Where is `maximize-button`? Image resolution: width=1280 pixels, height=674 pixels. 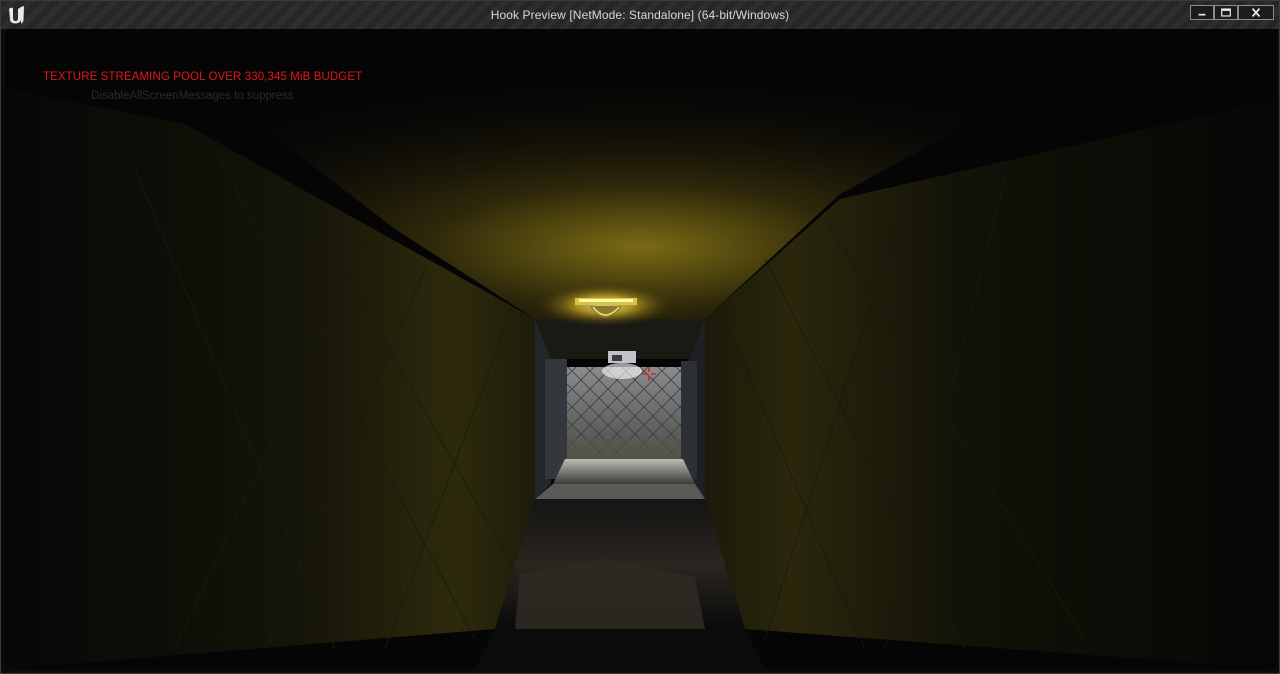 maximize-button is located at coordinates (1226, 12).